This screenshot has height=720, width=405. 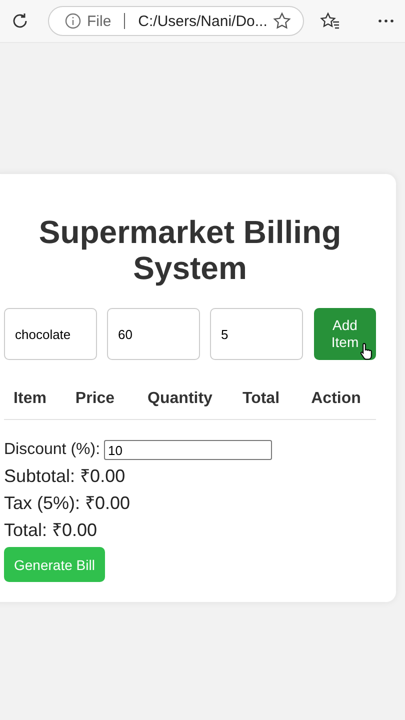 I want to click on file-label: File, so click(x=99, y=21).